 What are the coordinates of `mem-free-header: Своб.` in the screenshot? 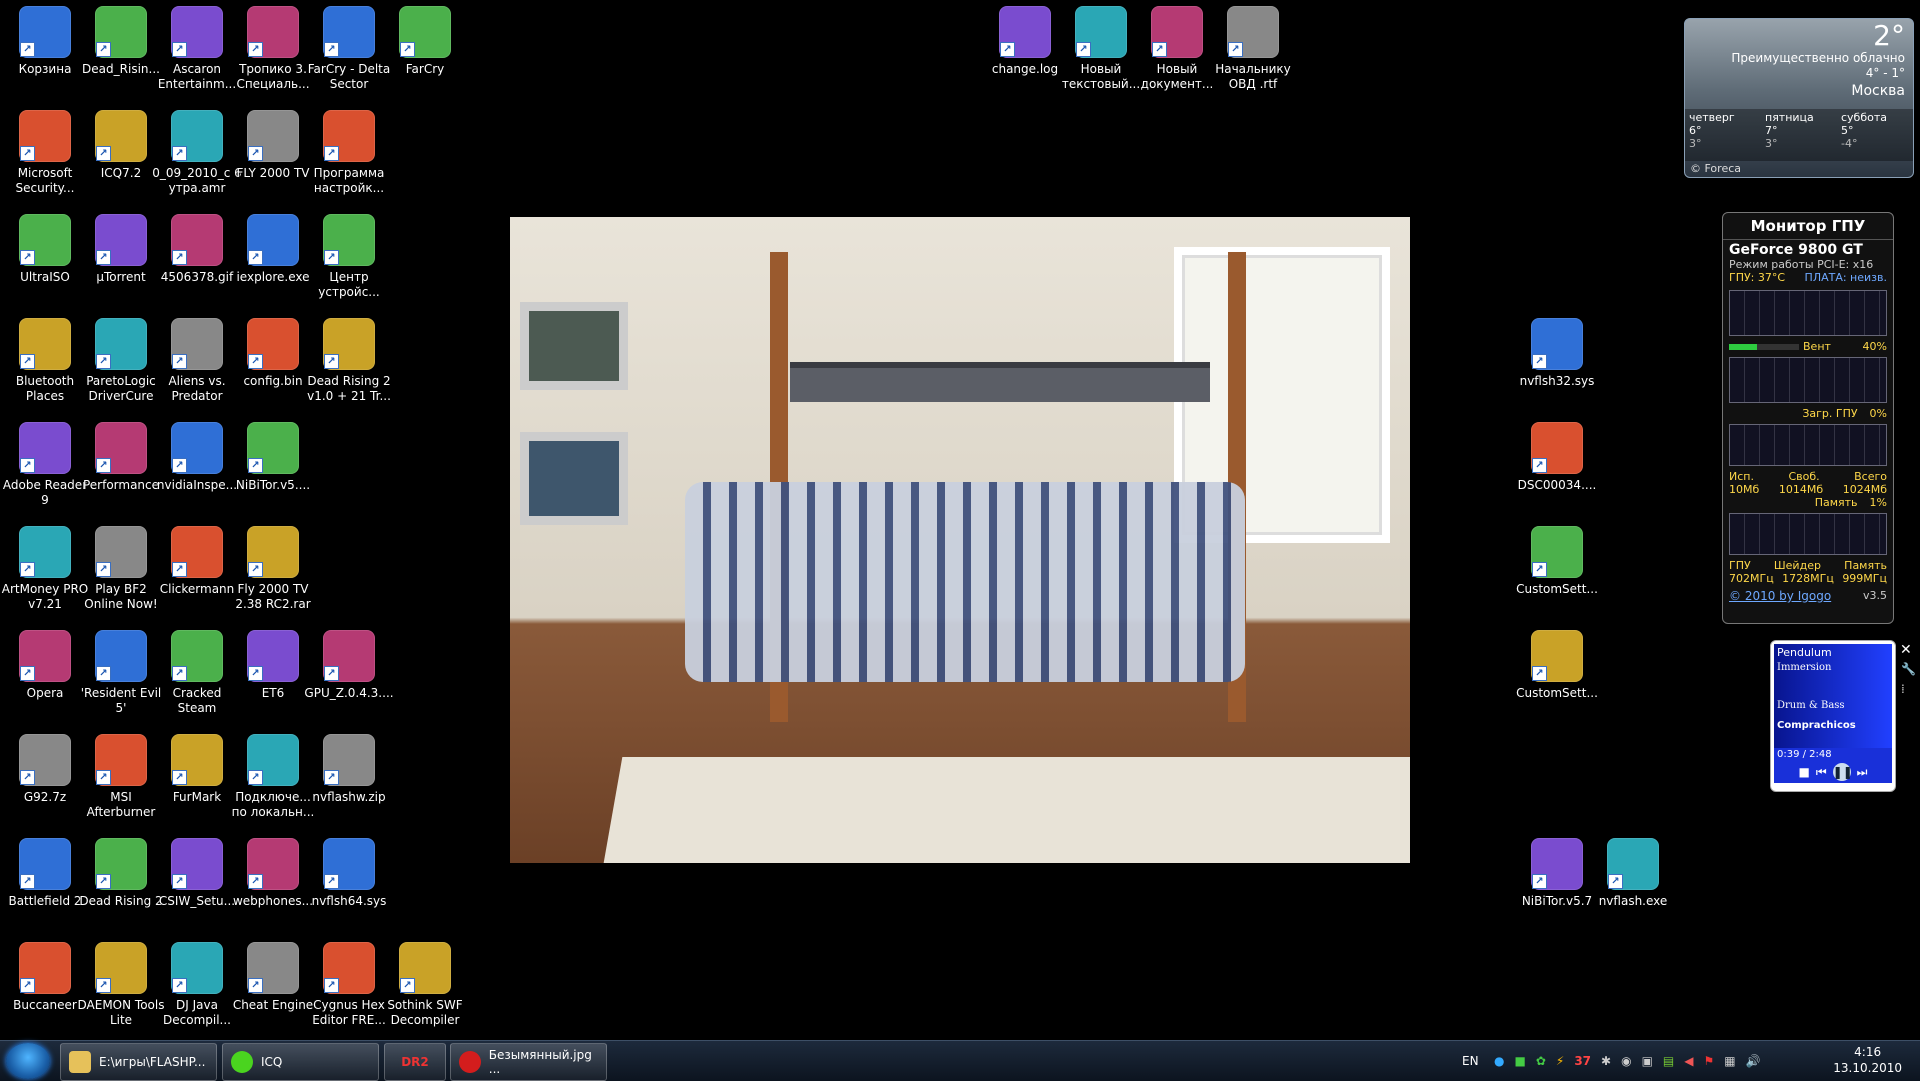 It's located at (1804, 476).